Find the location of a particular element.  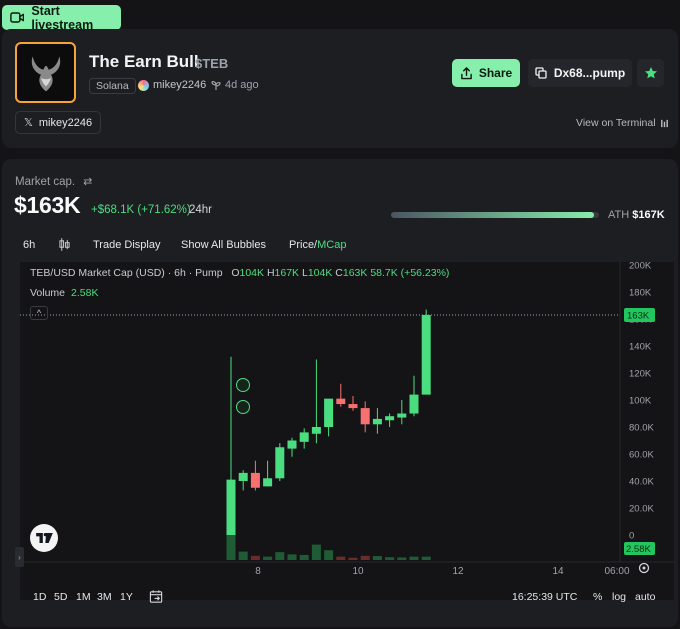

ath-label-text: ATH is located at coordinates (619, 215).